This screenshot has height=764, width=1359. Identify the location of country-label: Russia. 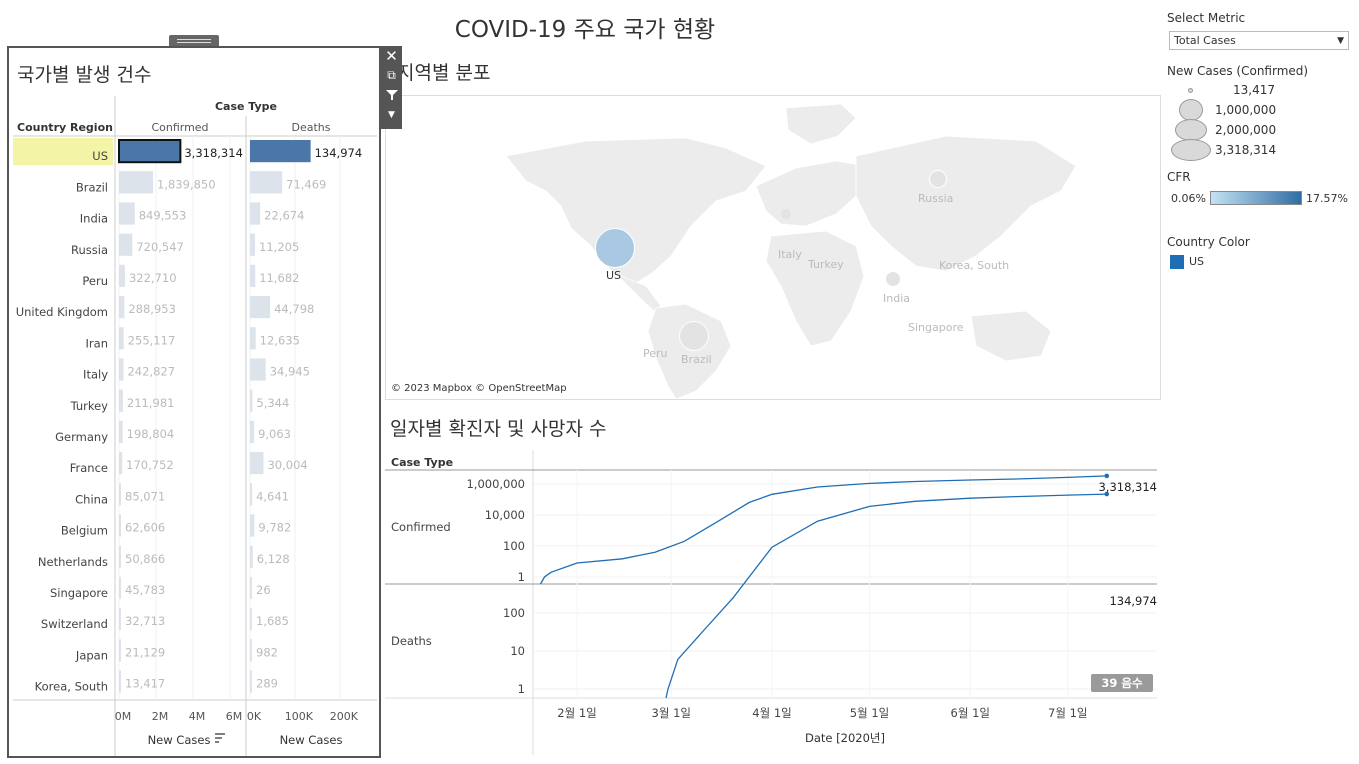
(89, 250).